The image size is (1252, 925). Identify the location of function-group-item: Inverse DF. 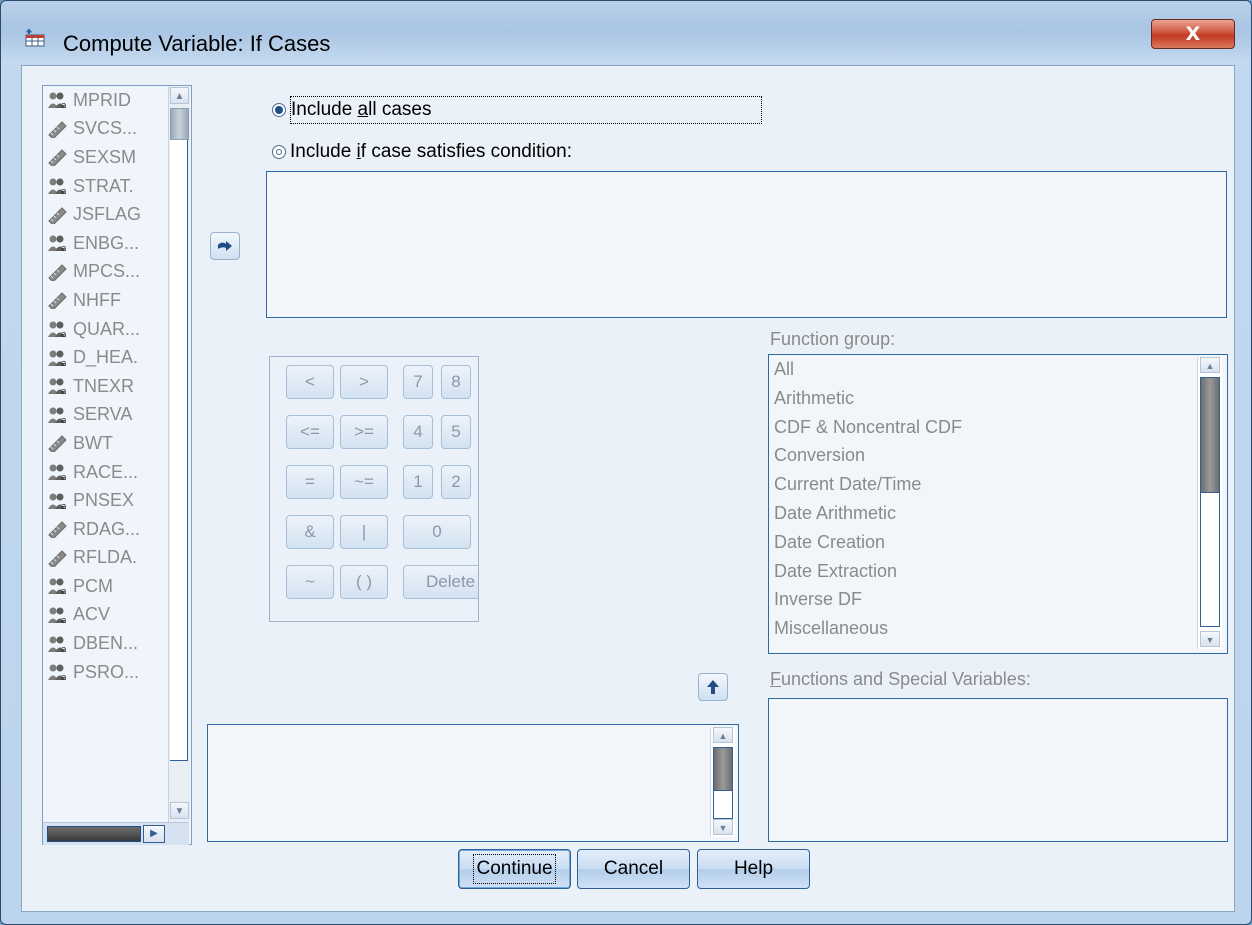
(998, 599).